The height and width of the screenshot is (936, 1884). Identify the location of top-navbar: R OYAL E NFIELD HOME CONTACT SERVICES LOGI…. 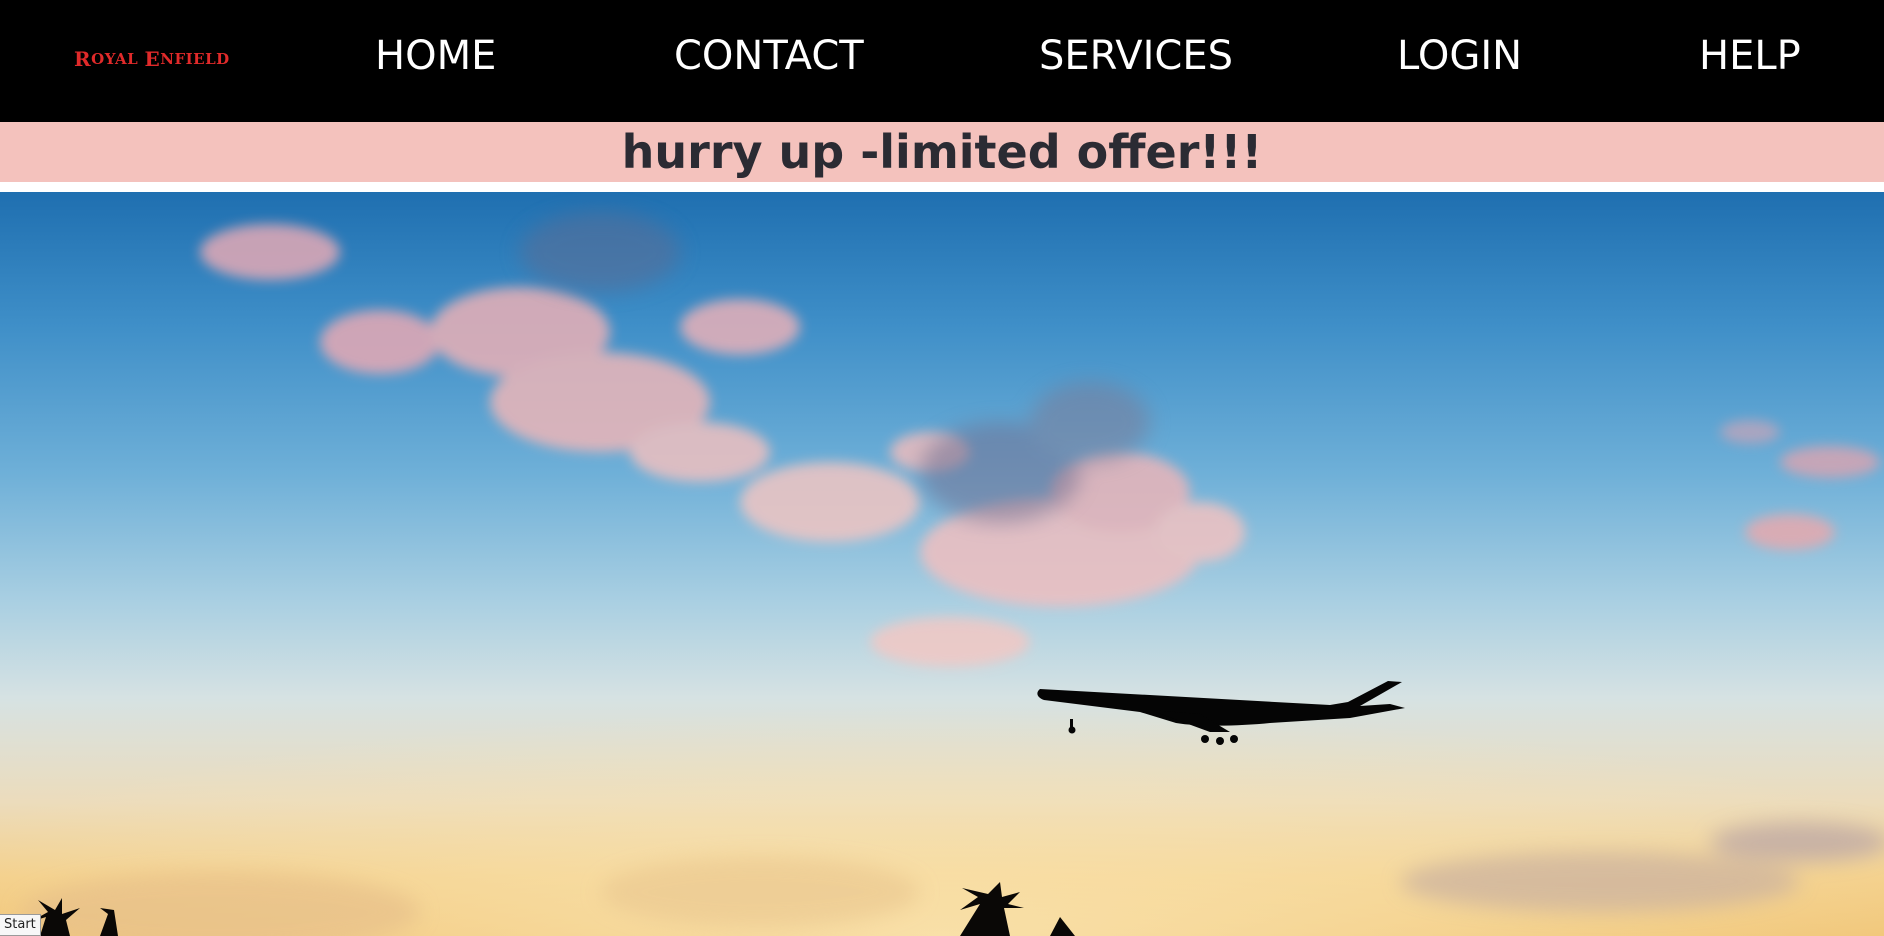
(942, 61).